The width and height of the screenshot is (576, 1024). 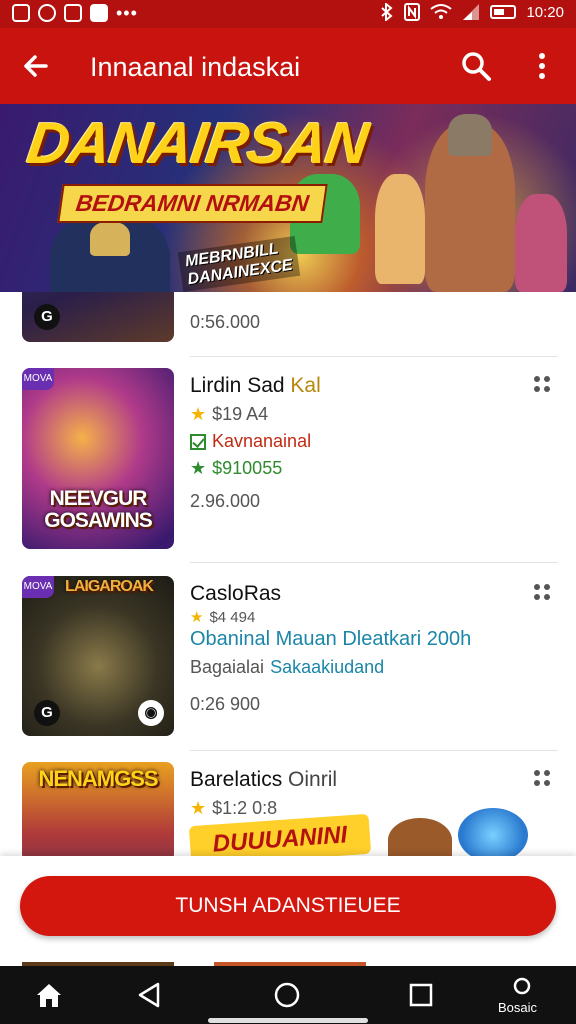 What do you see at coordinates (225, 704) in the screenshot?
I see `item-price: 0:26 900` at bounding box center [225, 704].